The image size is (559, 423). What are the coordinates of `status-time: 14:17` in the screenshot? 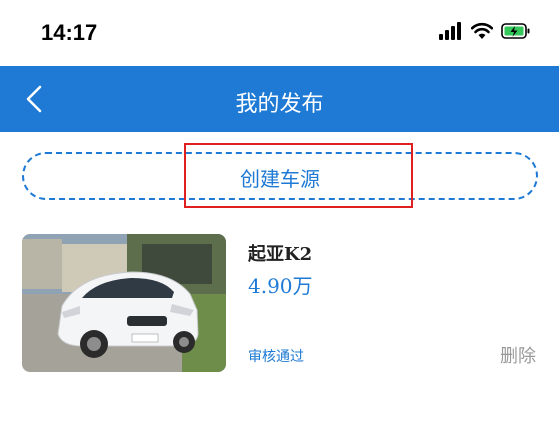 It's located at (69, 32).